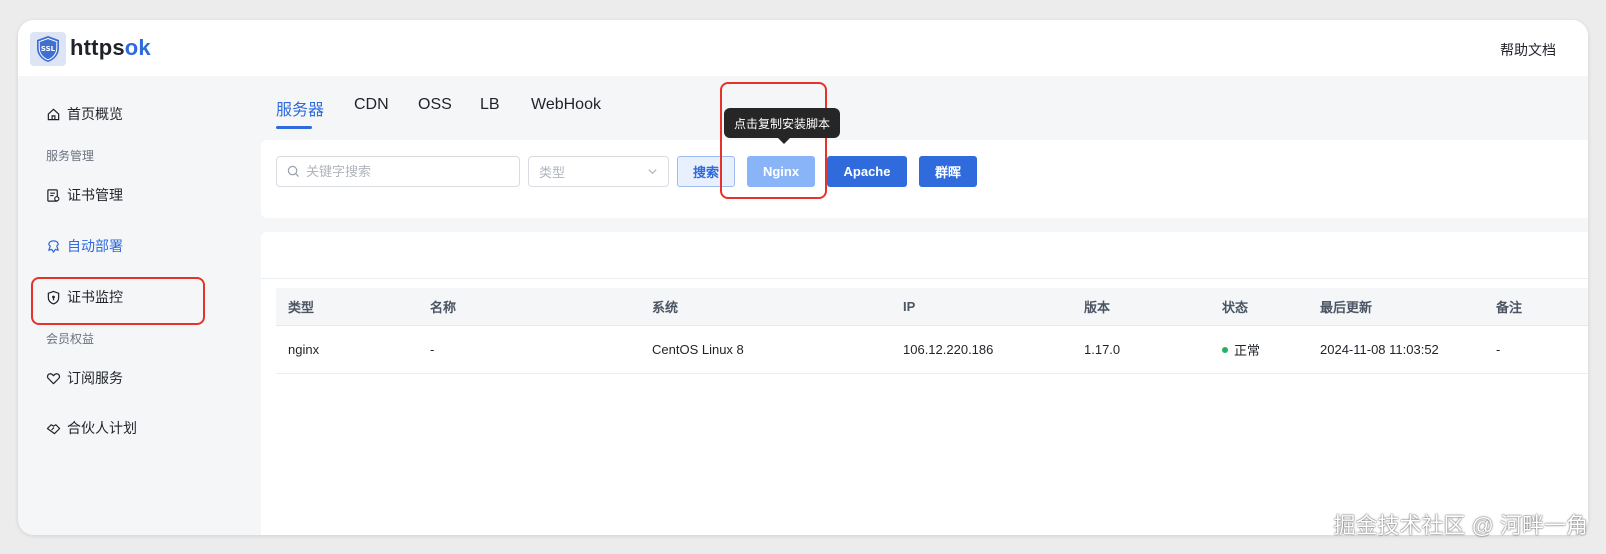 Image resolution: width=1606 pixels, height=554 pixels. Describe the element at coordinates (781, 171) in the screenshot. I see `nginx-button: Nginx` at that location.